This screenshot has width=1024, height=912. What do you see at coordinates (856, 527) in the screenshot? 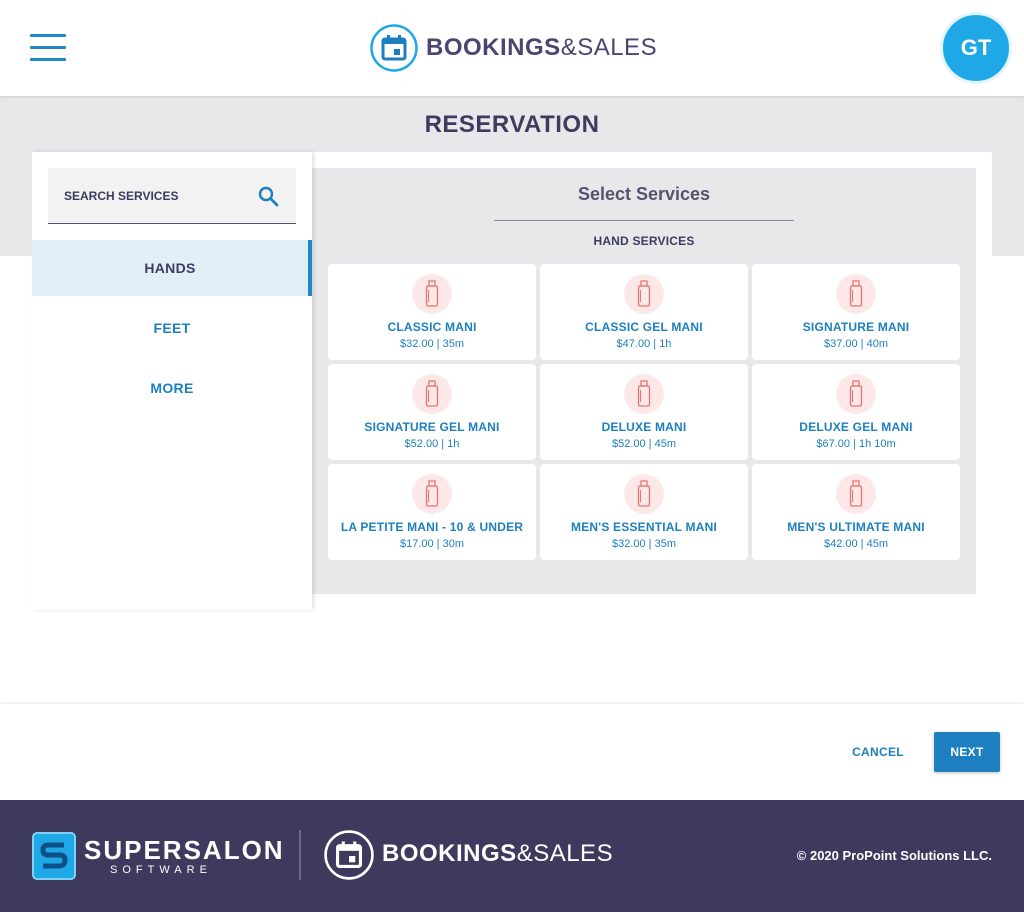
I see `service-name: MEN'S ULTIMATE MANI` at bounding box center [856, 527].